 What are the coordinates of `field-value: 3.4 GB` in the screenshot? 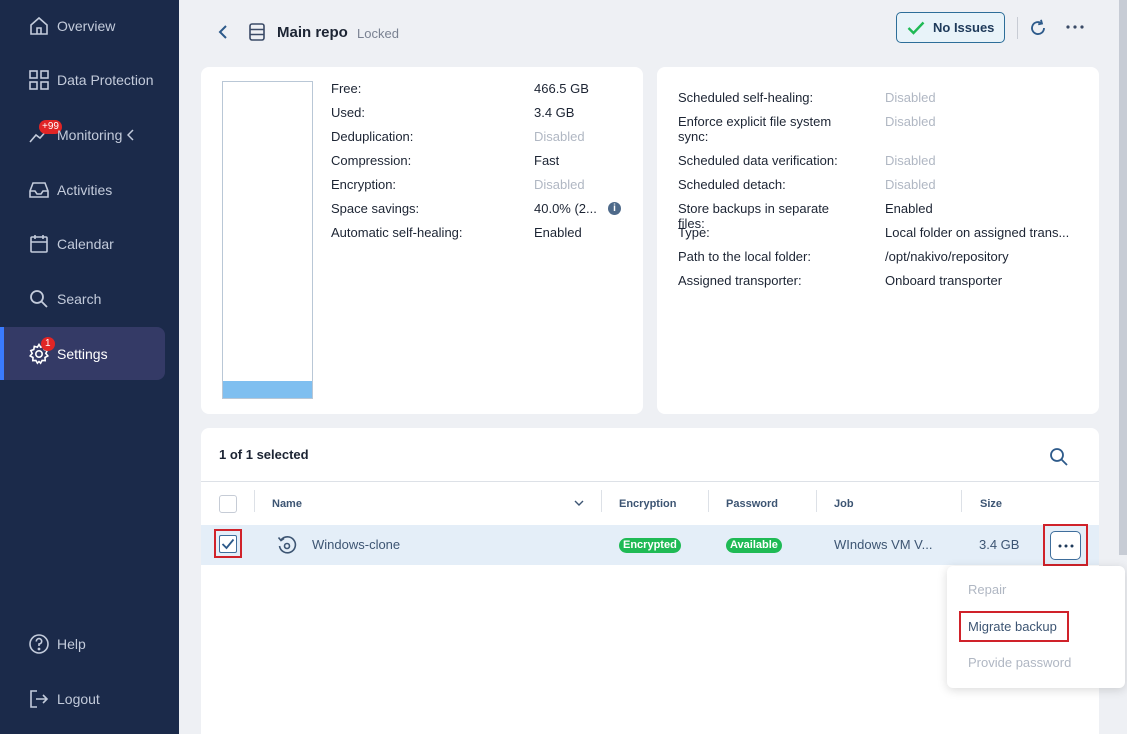 It's located at (554, 112).